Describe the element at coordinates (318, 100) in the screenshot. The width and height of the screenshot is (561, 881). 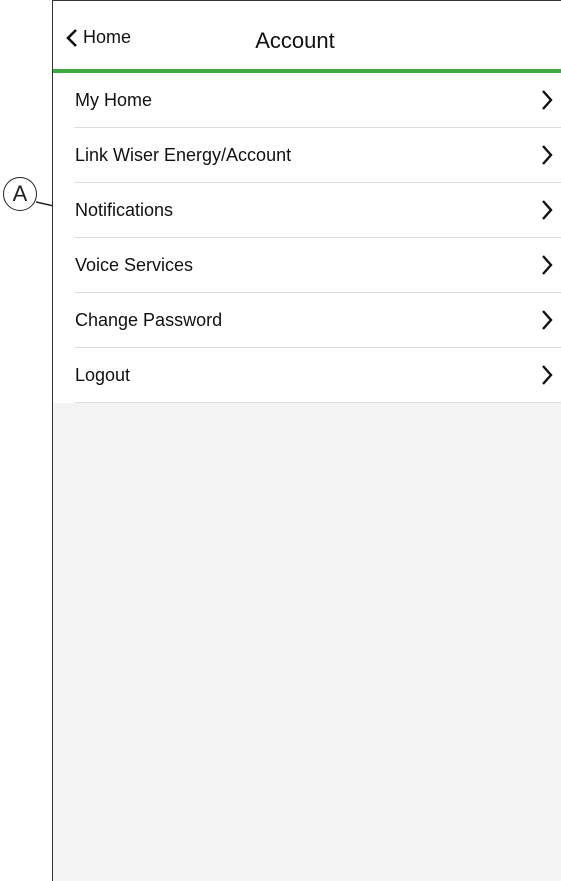
I see `menu-item-my-home: My Home` at that location.